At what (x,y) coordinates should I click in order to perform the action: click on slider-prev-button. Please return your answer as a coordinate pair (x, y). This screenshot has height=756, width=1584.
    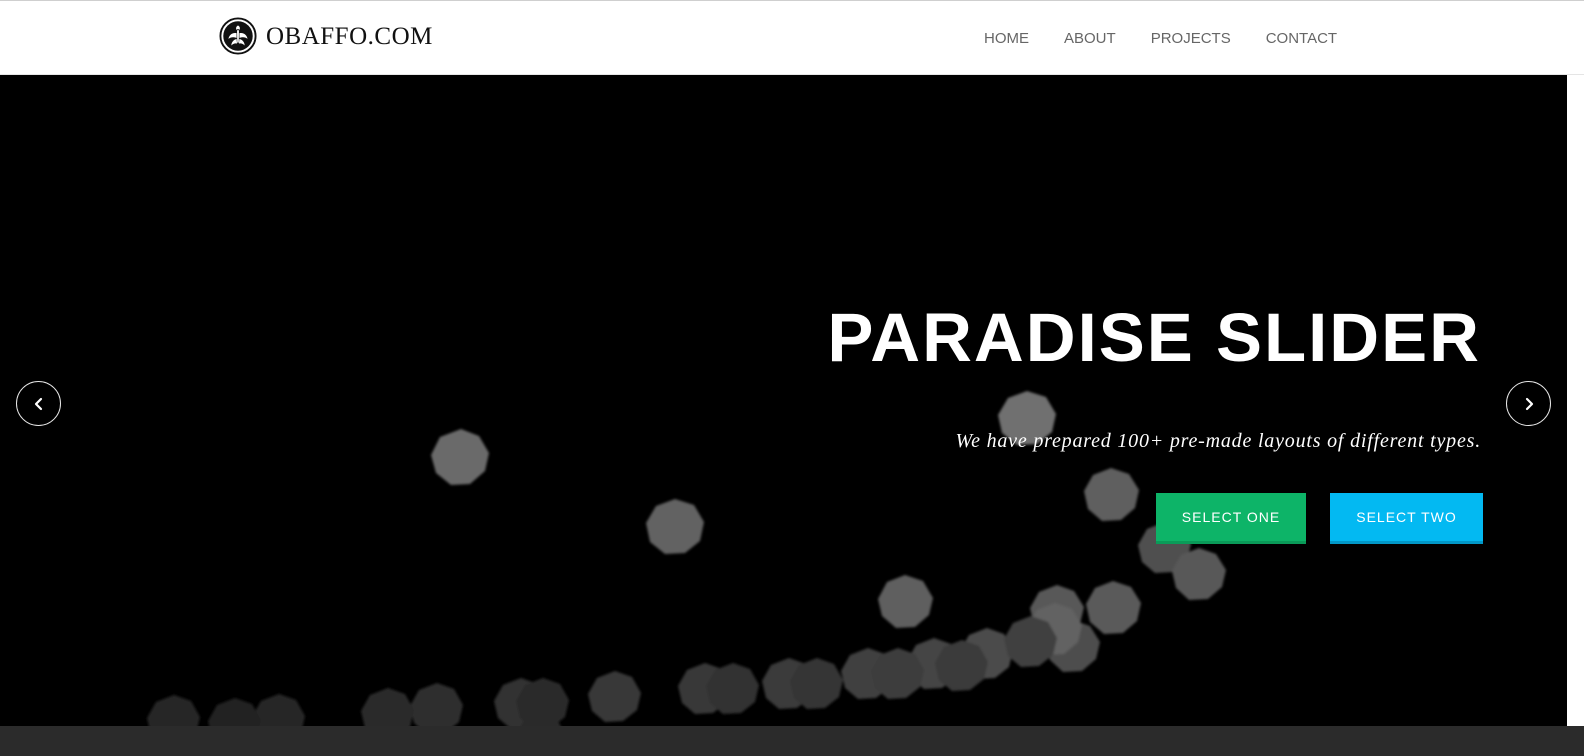
    Looking at the image, I should click on (38, 403).